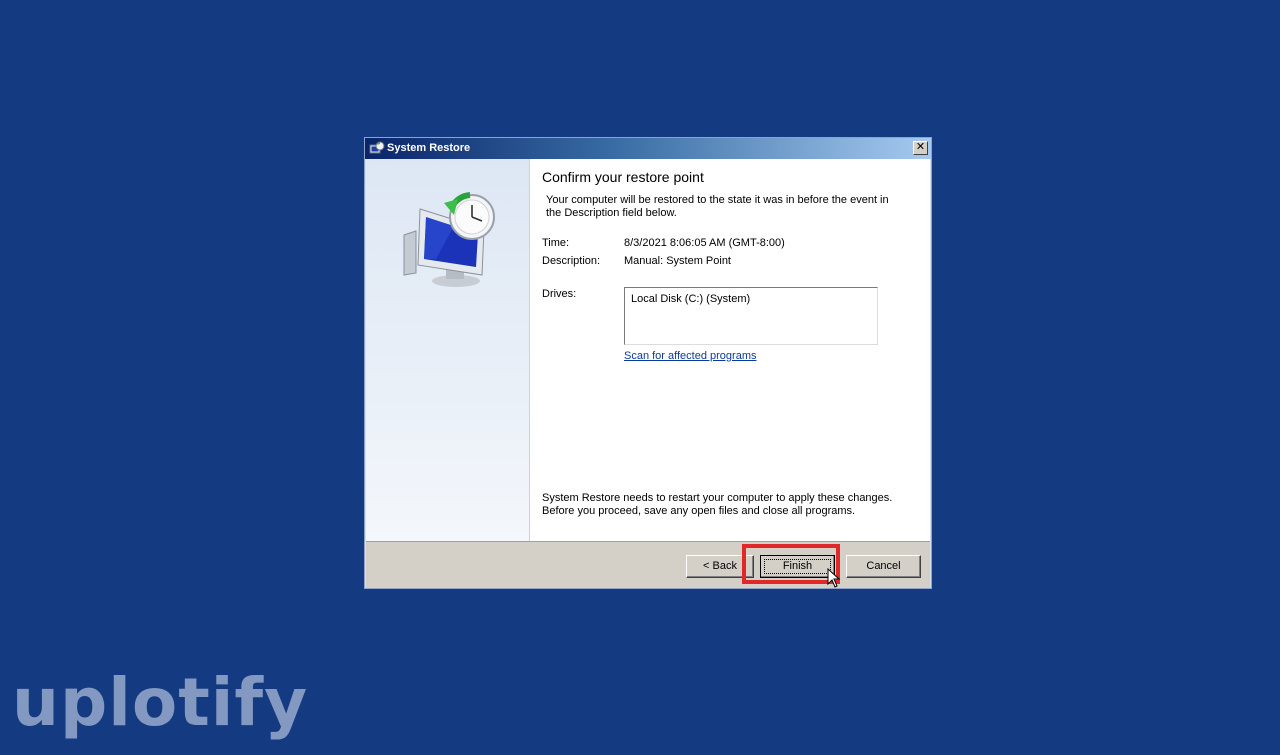 This screenshot has width=1280, height=755. Describe the element at coordinates (690, 299) in the screenshot. I see `list-item: Local Disk (C:) (System)` at that location.